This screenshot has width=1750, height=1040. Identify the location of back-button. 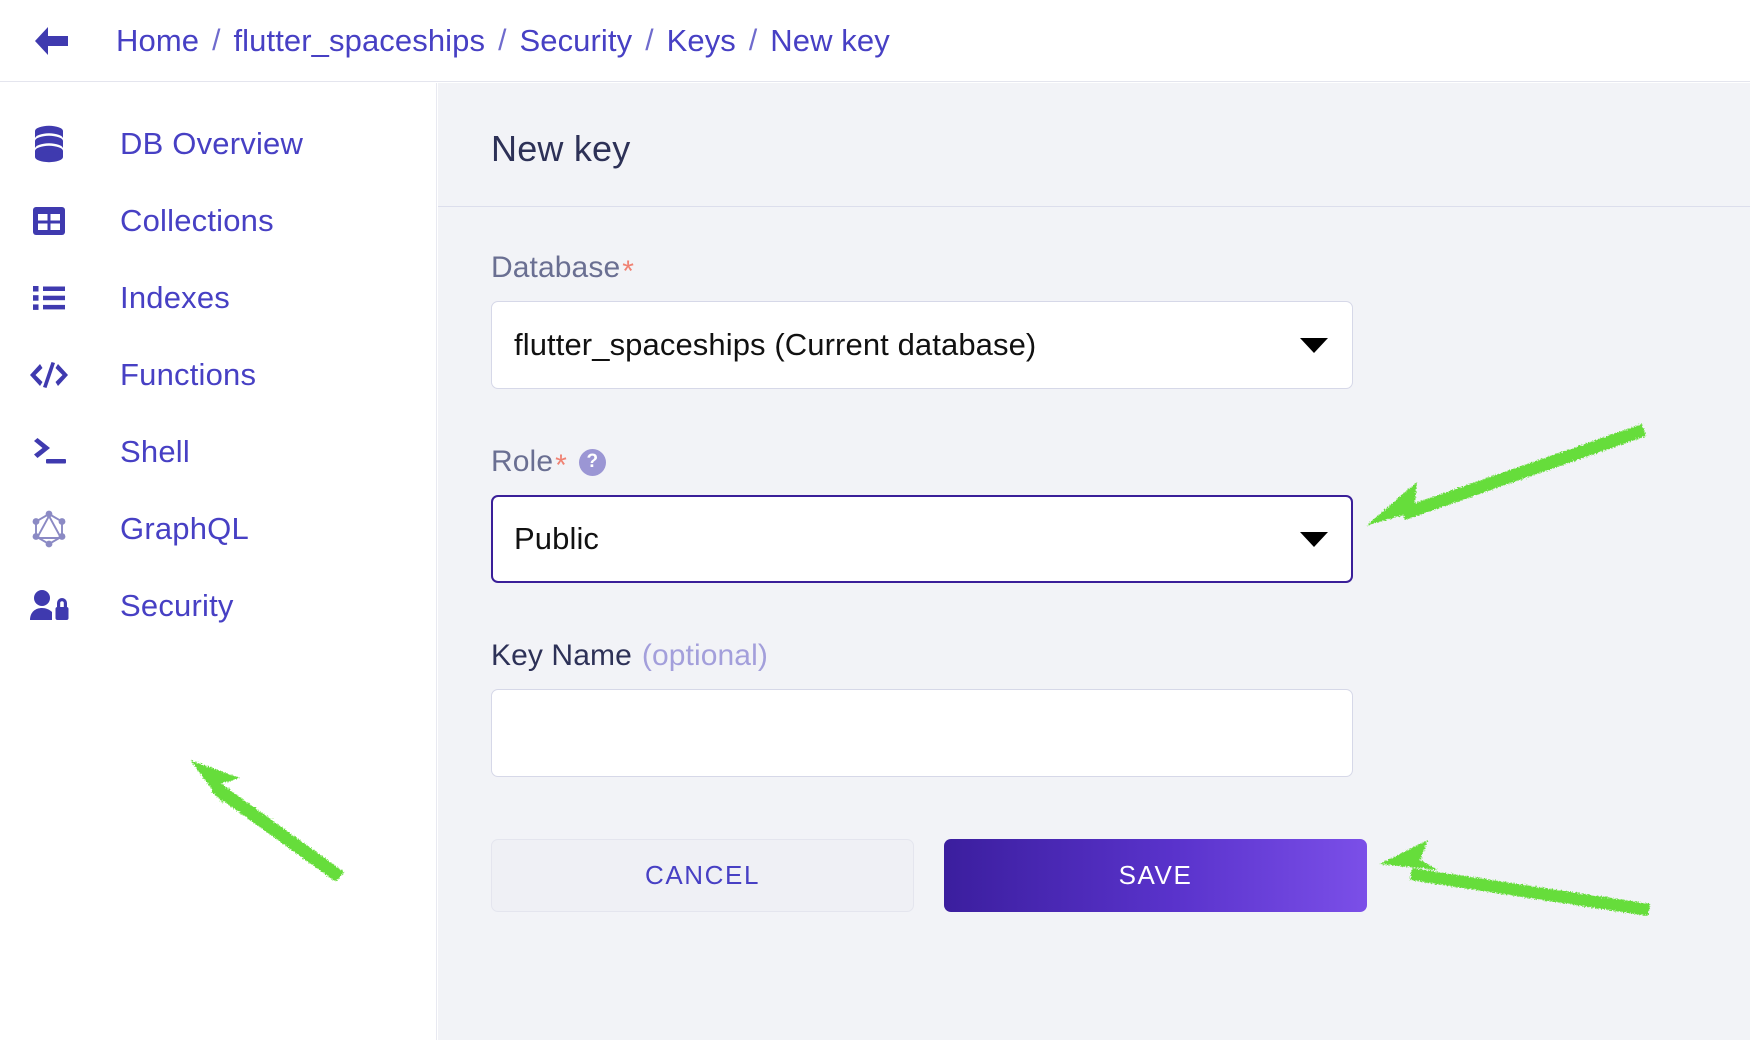
(51, 41).